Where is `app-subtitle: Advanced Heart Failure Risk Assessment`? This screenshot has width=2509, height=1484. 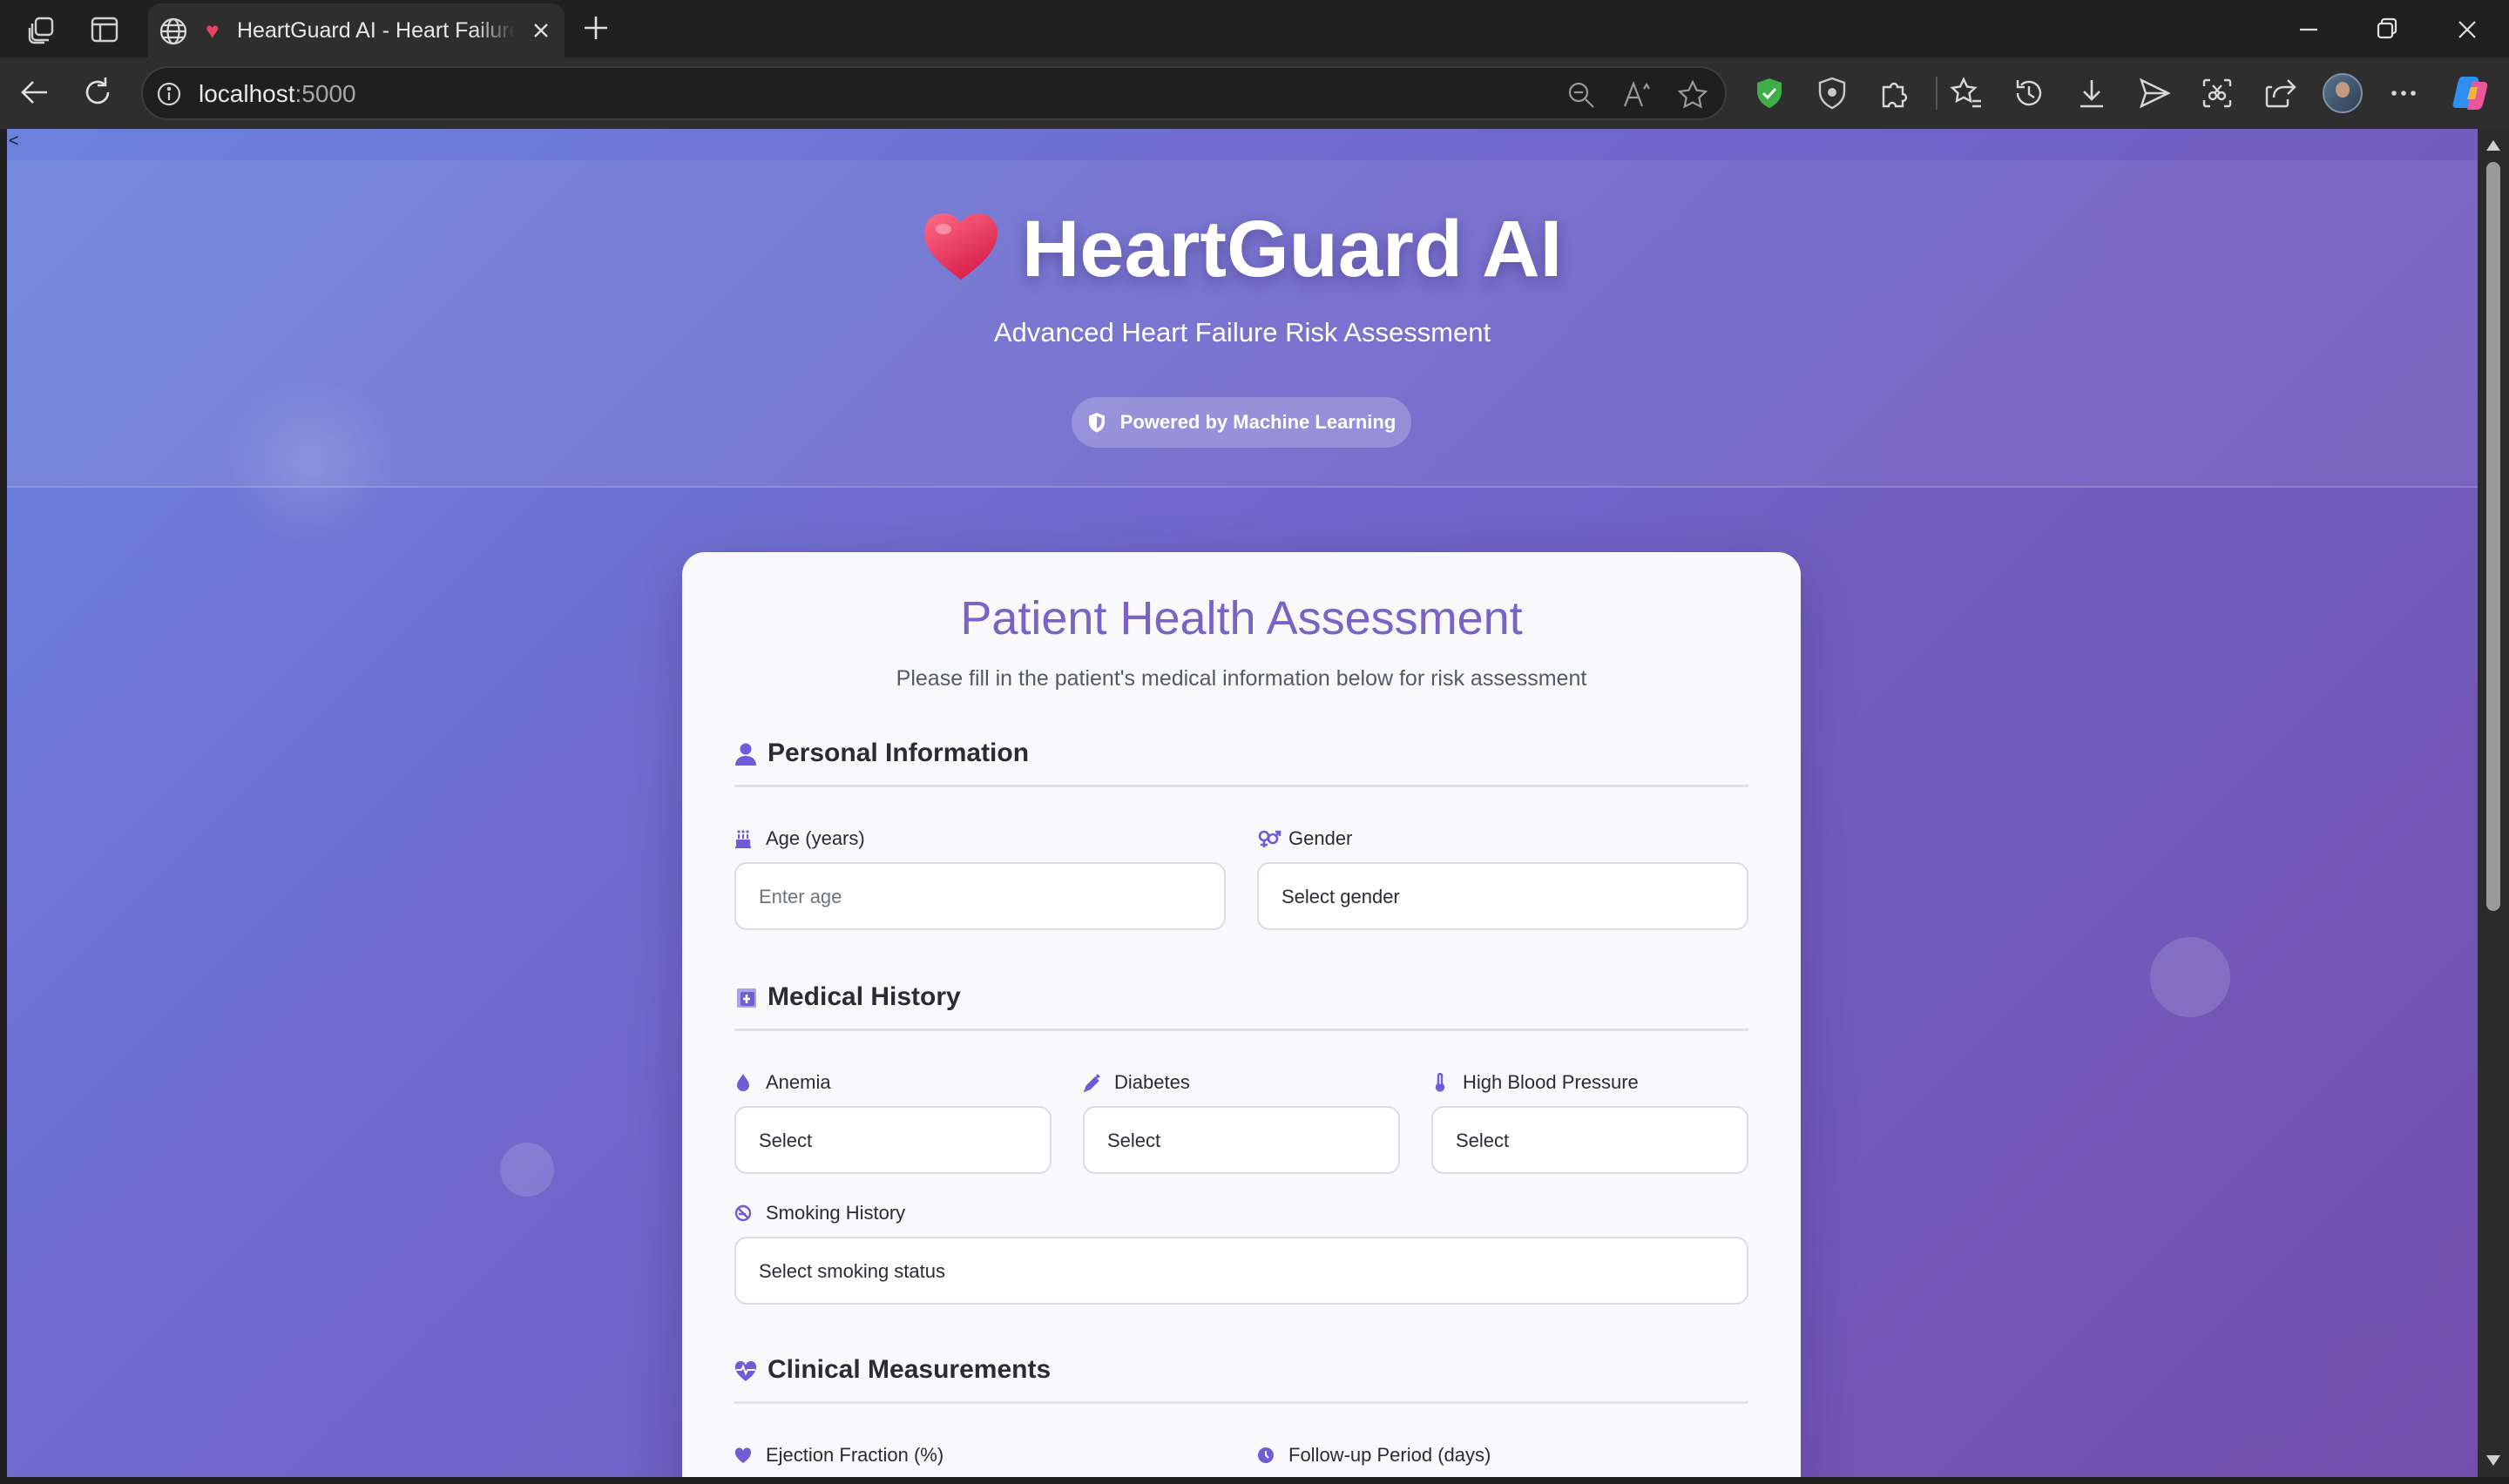
app-subtitle: Advanced Heart Failure Risk Assessment is located at coordinates (1242, 332).